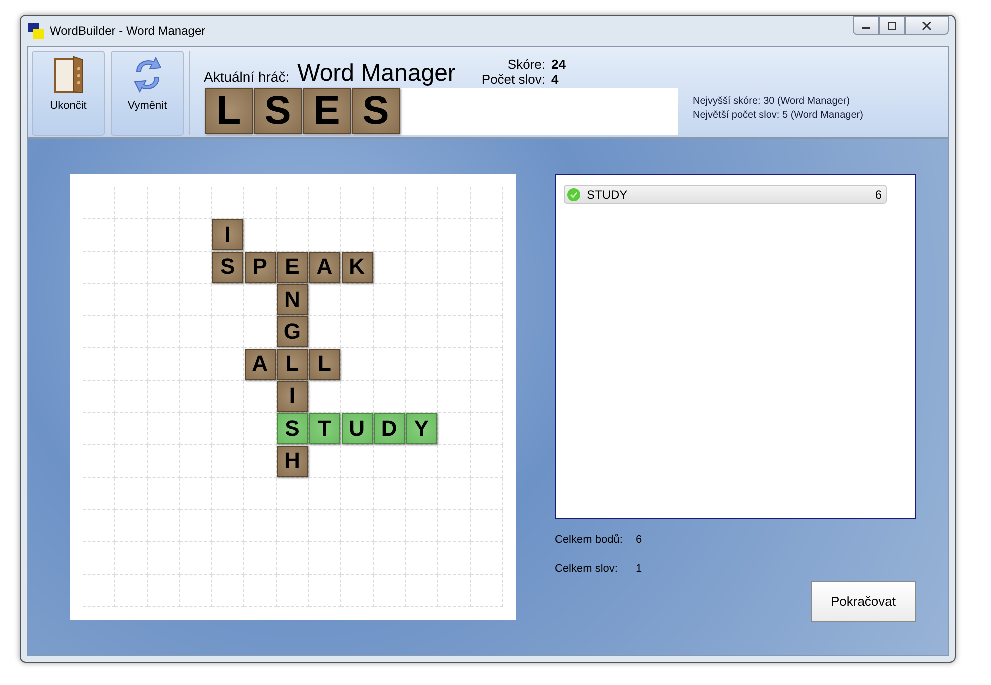 The height and width of the screenshot is (685, 991). I want to click on minimize-button, so click(866, 25).